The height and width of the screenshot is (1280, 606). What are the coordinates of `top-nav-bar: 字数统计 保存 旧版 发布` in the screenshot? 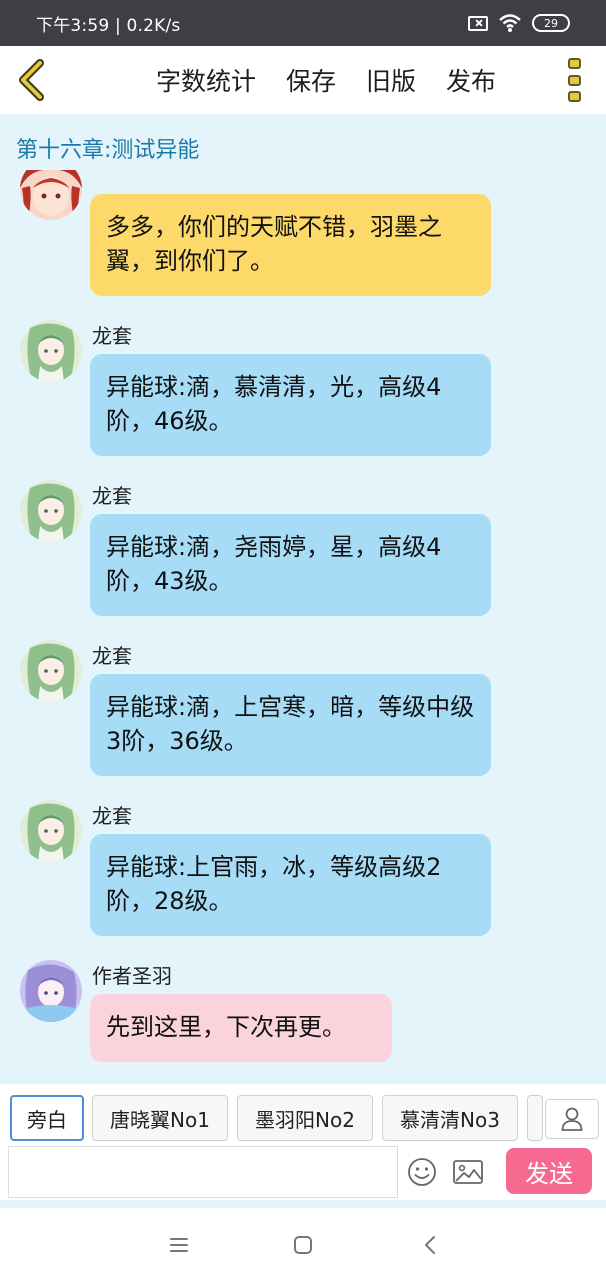 It's located at (303, 80).